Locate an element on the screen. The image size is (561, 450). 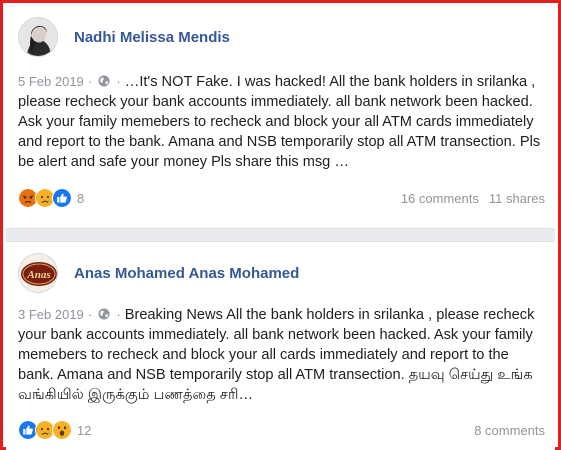
like-icon is located at coordinates (62, 198).